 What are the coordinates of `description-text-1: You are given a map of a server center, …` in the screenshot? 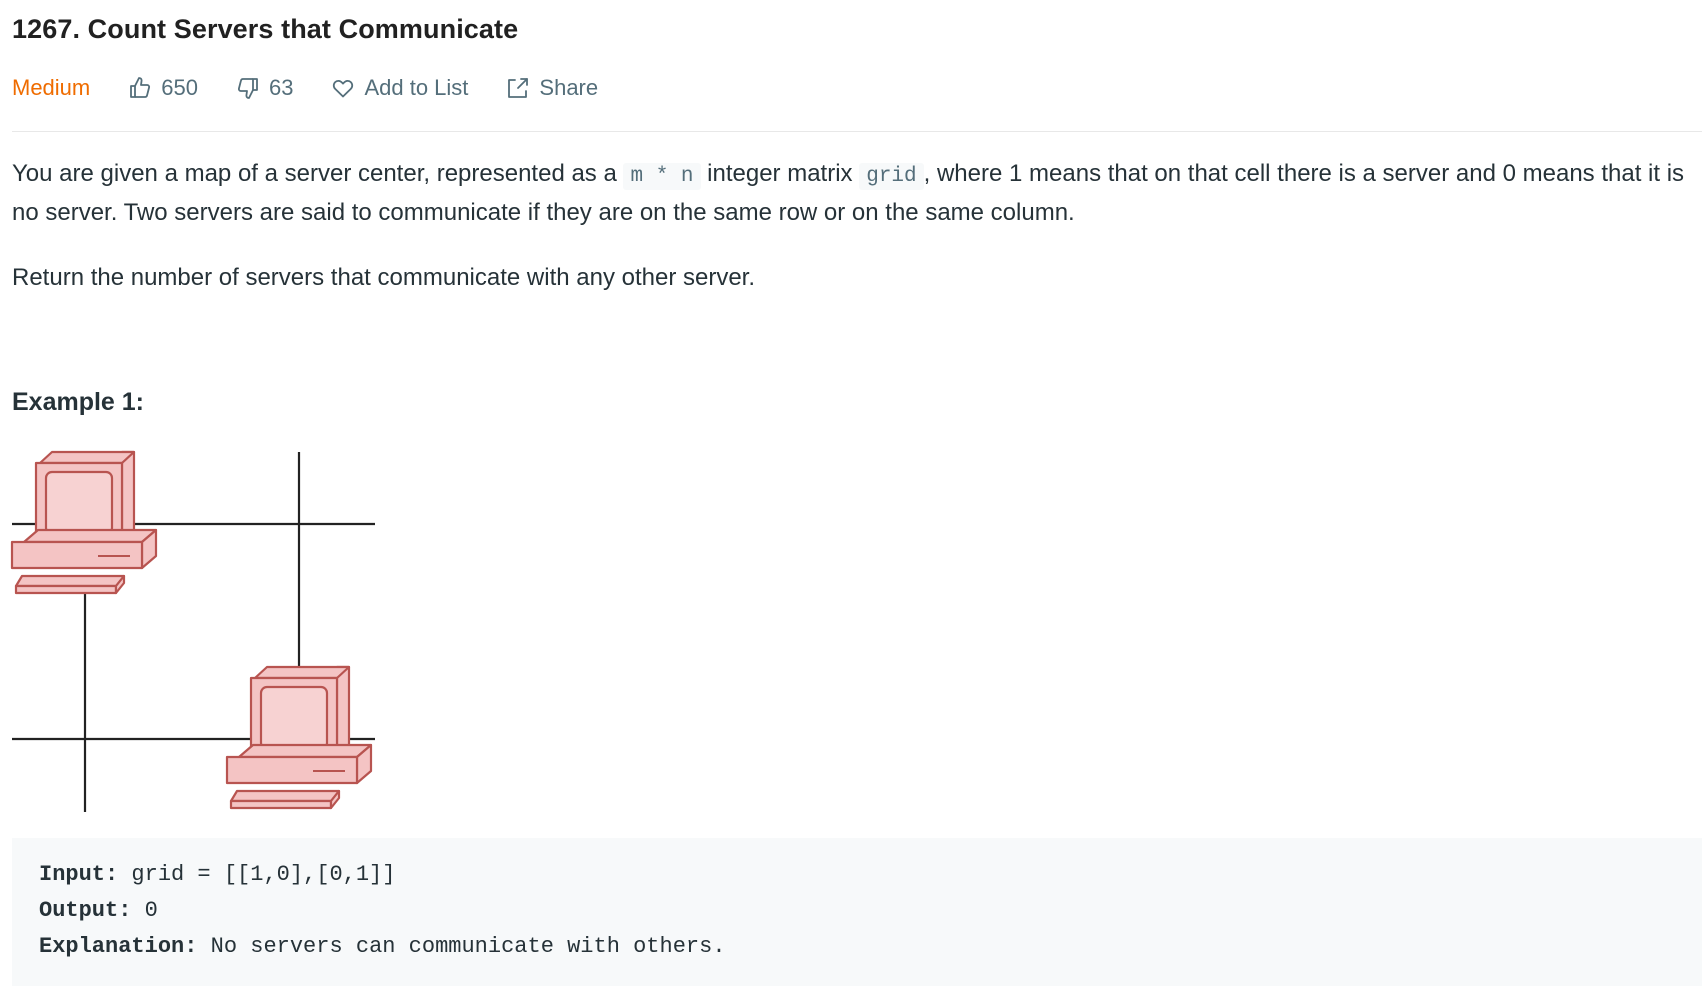 It's located at (318, 173).